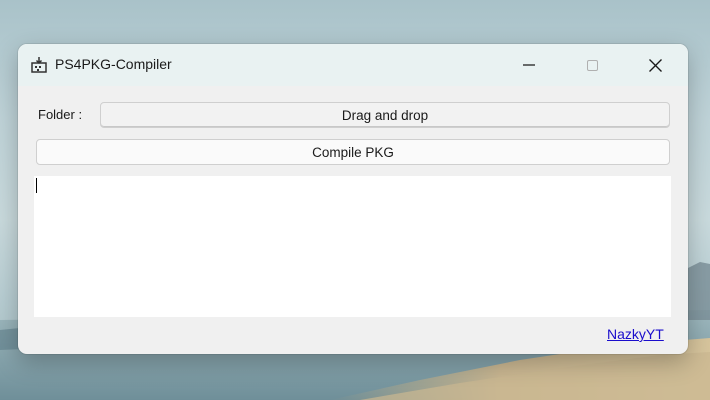 The height and width of the screenshot is (400, 710). Describe the element at coordinates (353, 152) in the screenshot. I see `compile-pkg-button: Compile PKG` at that location.